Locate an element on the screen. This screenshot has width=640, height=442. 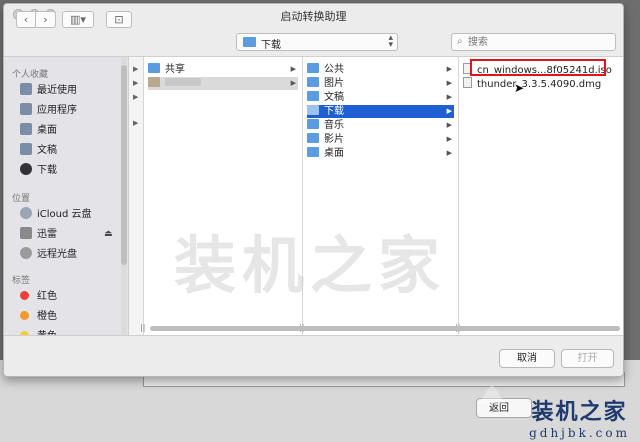
download-icon is located at coordinates (26, 169).